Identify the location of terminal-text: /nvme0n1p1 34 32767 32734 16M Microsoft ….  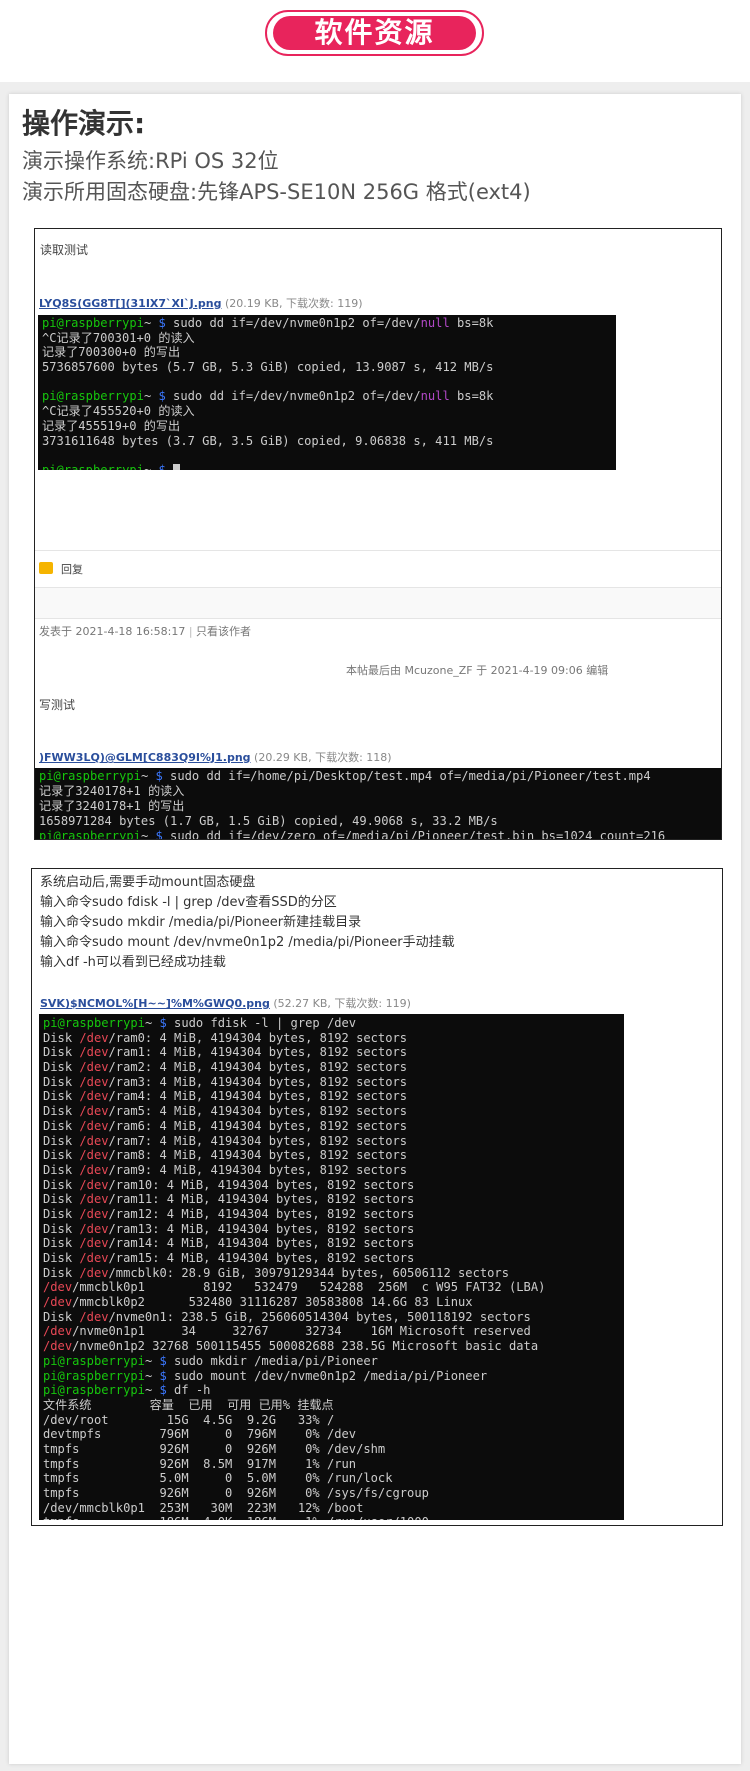
(301, 1331).